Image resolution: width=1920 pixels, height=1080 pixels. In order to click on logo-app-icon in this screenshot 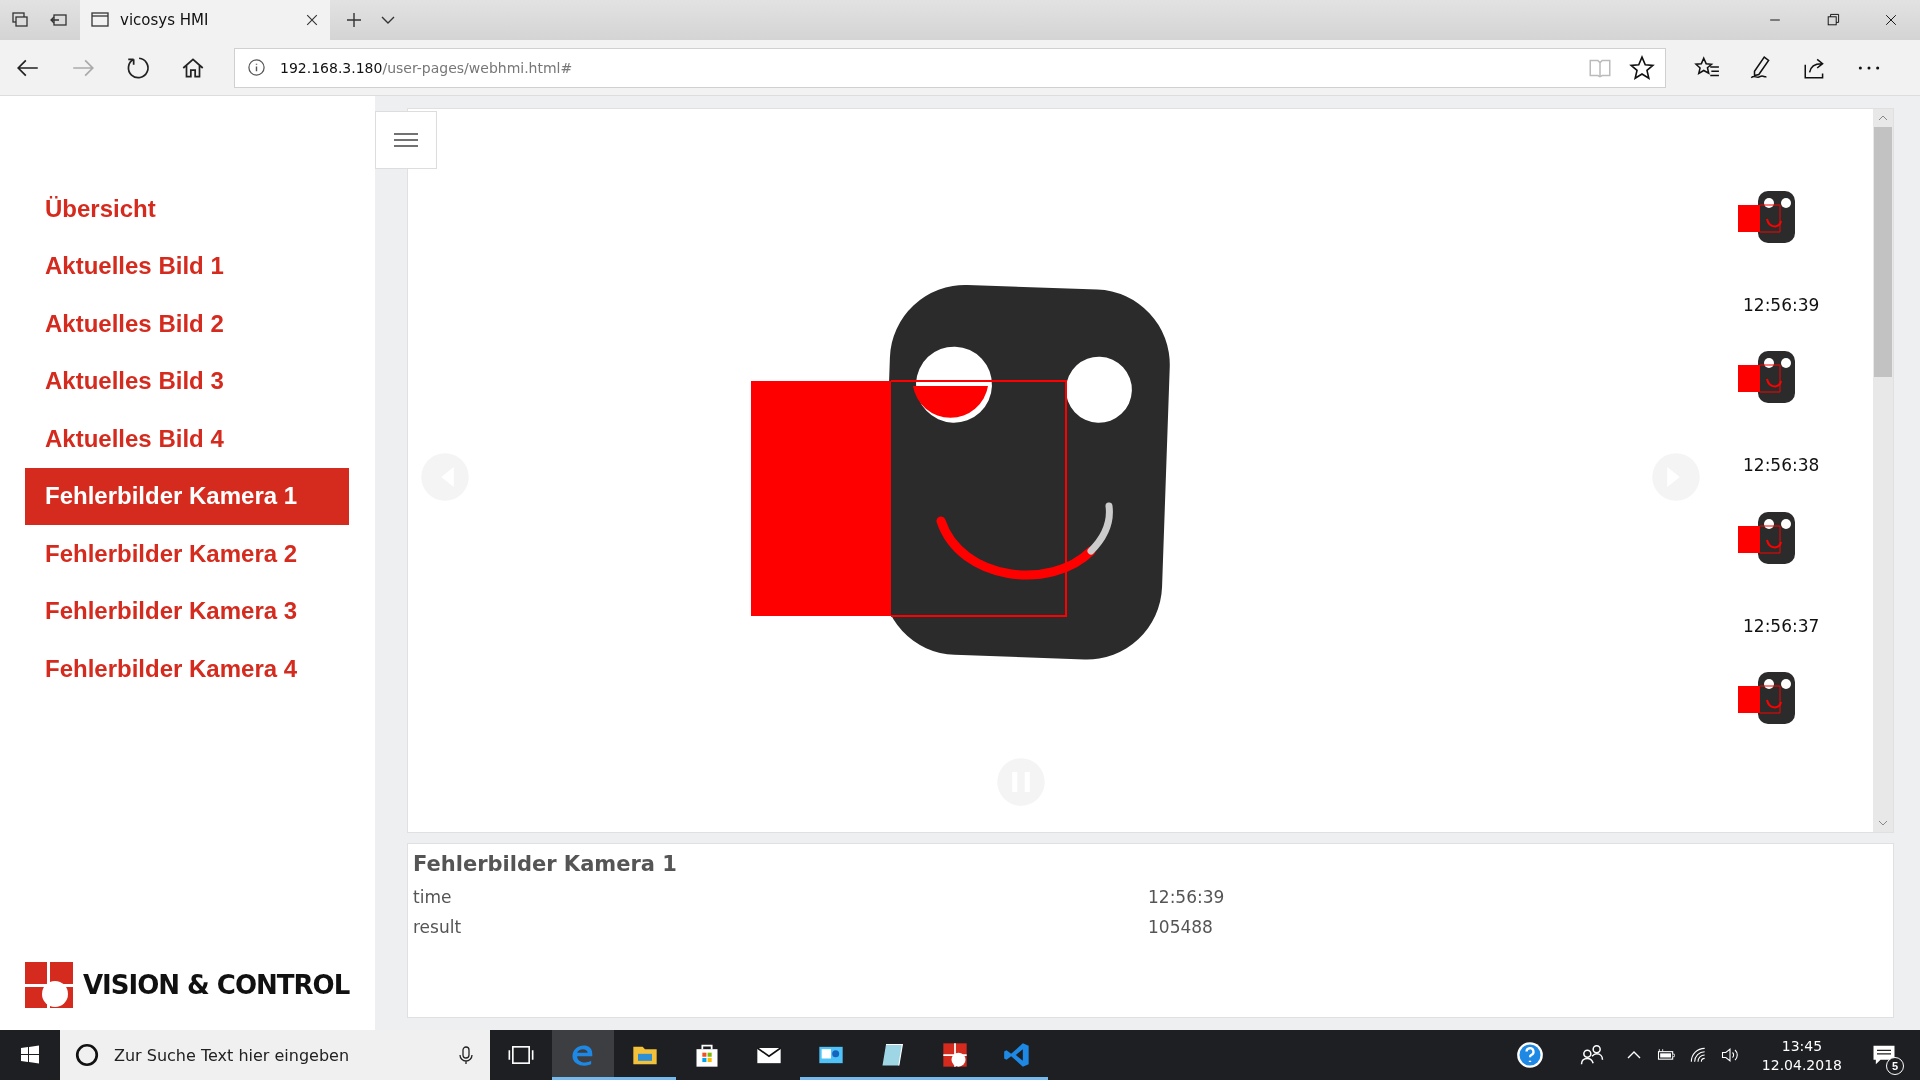, I will do `click(955, 1055)`.